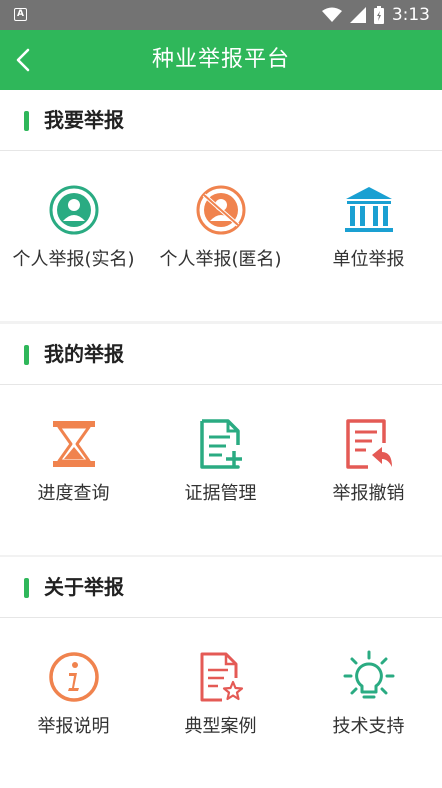 The width and height of the screenshot is (442, 788). I want to click on section-title: 关于举报, so click(84, 587).